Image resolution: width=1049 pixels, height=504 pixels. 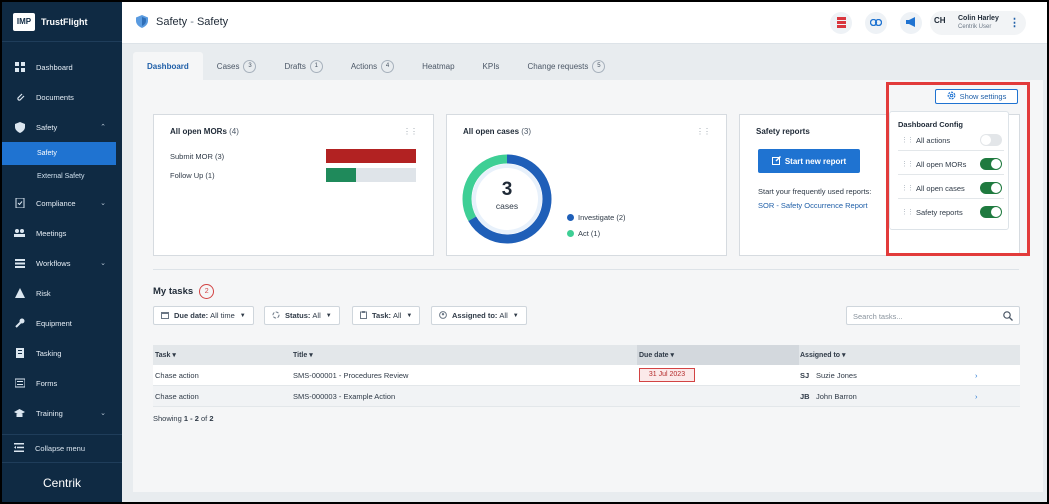 What do you see at coordinates (386, 315) in the screenshot?
I see `task-filter: Task: All ▼` at bounding box center [386, 315].